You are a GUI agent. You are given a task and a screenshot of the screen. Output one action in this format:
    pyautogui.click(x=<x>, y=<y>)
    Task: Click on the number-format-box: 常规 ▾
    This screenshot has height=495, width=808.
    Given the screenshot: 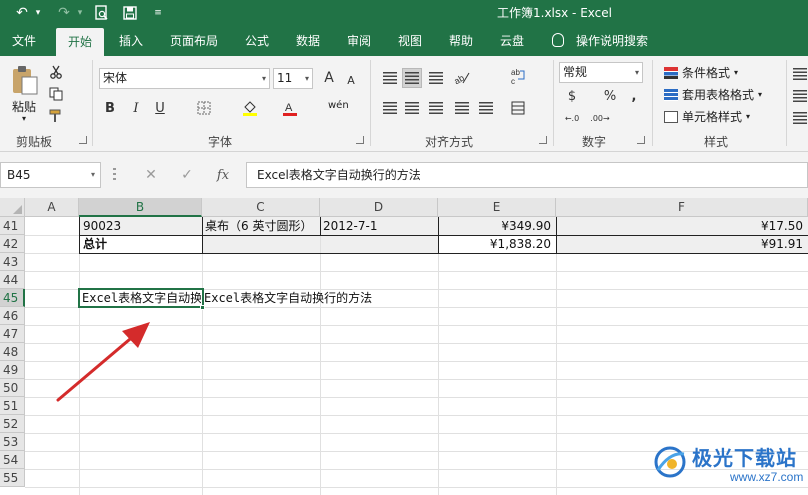 What is the action you would take?
    pyautogui.click(x=601, y=72)
    